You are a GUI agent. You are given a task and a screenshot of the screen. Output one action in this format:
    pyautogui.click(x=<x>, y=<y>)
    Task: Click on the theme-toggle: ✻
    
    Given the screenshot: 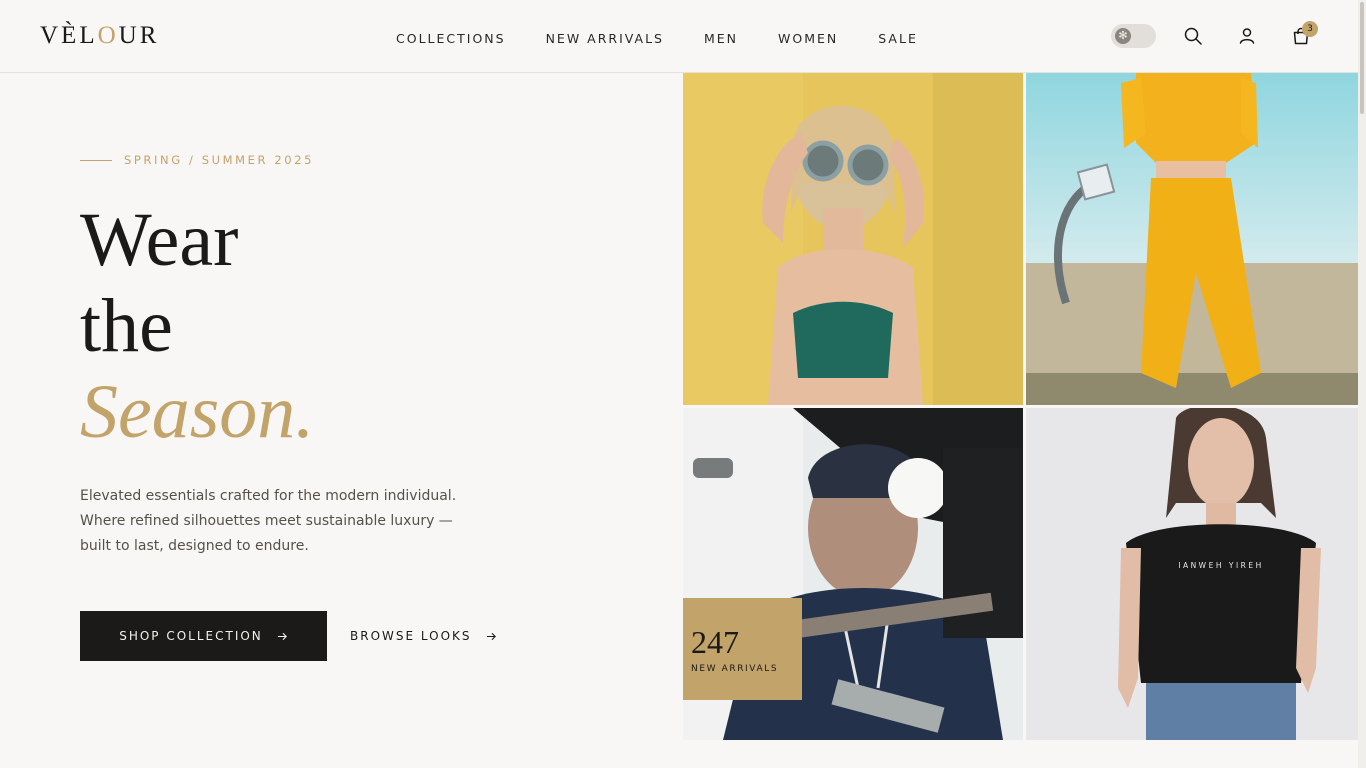 What is the action you would take?
    pyautogui.click(x=1133, y=36)
    